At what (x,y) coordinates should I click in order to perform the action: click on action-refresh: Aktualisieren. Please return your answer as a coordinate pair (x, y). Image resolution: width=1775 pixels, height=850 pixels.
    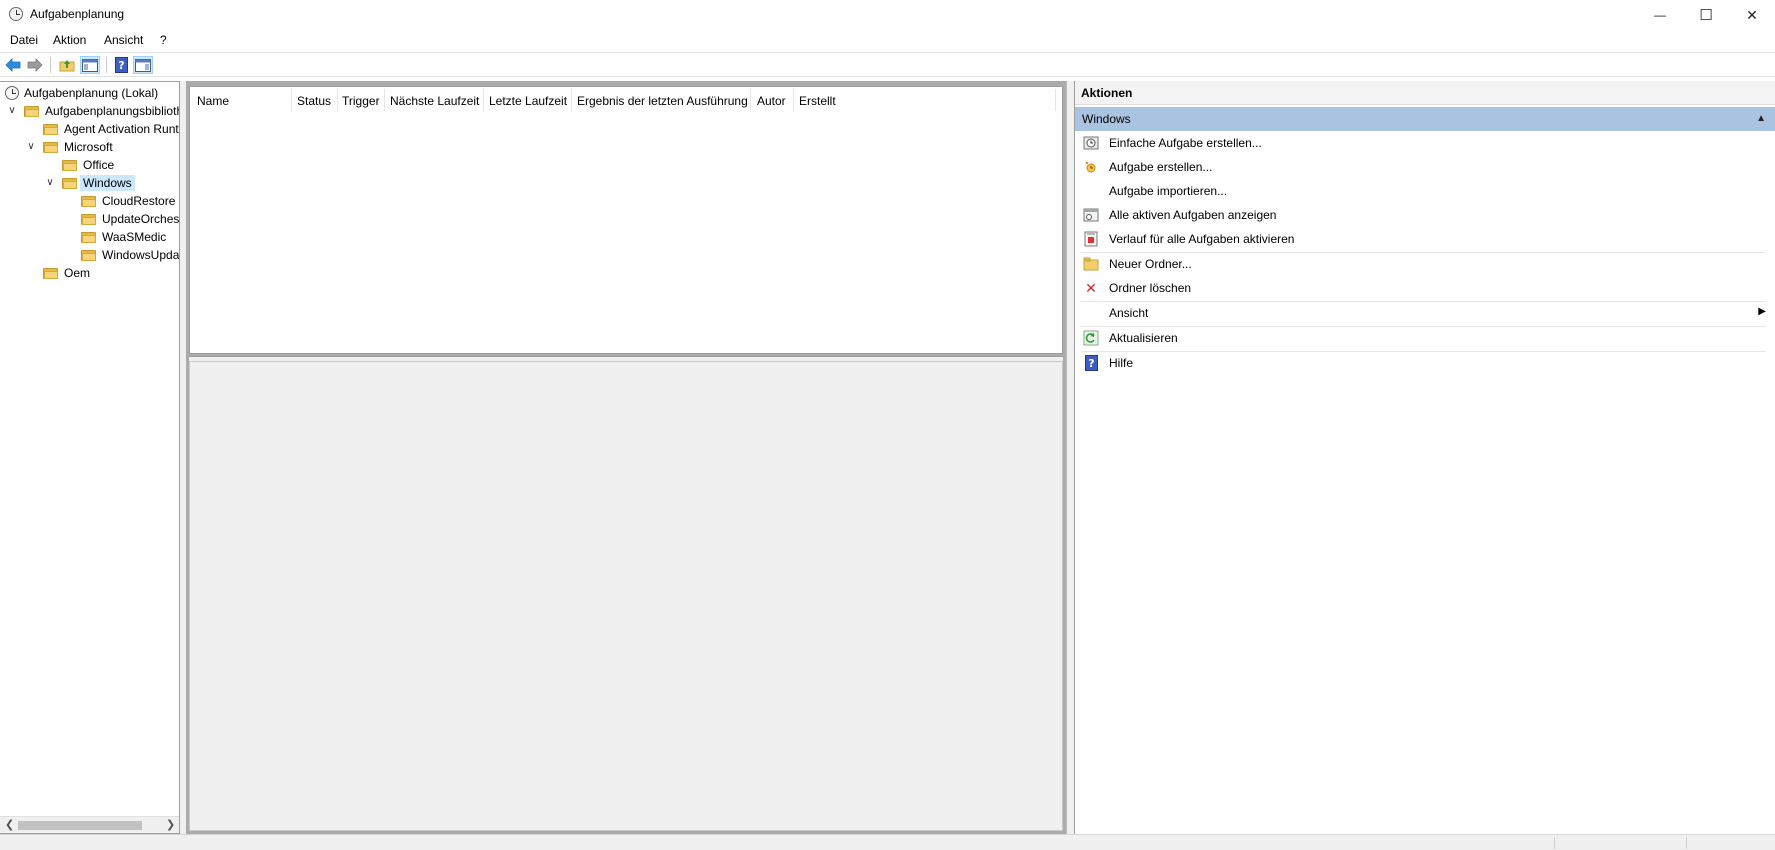
    Looking at the image, I should click on (1425, 338).